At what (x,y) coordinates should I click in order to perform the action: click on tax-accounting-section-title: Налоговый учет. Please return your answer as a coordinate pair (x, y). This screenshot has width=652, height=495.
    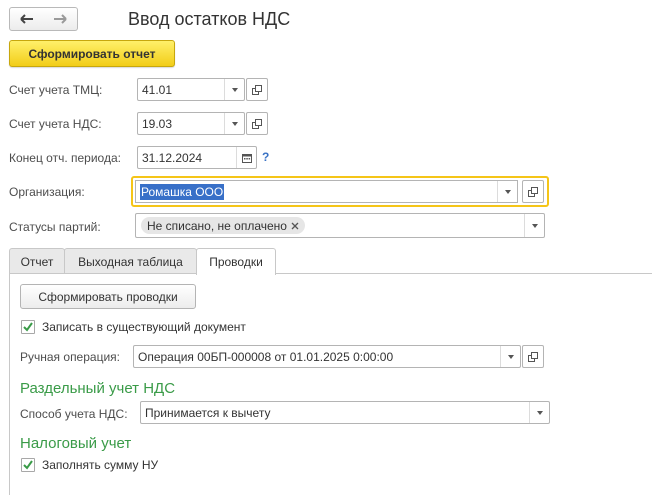
    Looking at the image, I should click on (76, 443).